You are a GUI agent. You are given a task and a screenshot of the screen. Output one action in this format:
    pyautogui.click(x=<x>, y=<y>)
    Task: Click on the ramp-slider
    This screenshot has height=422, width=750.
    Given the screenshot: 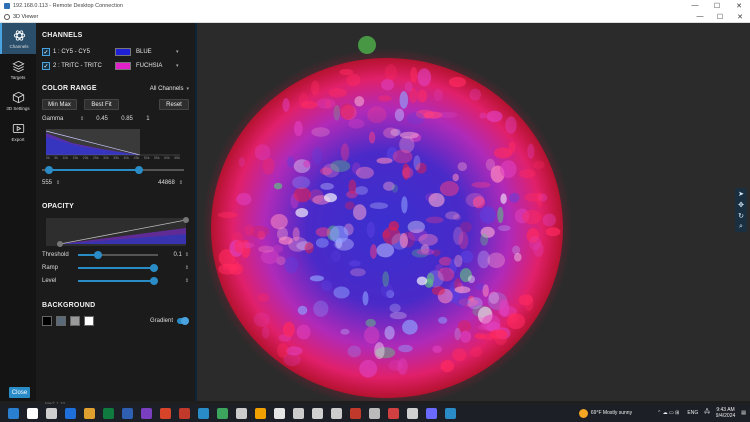 What is the action you would take?
    pyautogui.click(x=118, y=268)
    